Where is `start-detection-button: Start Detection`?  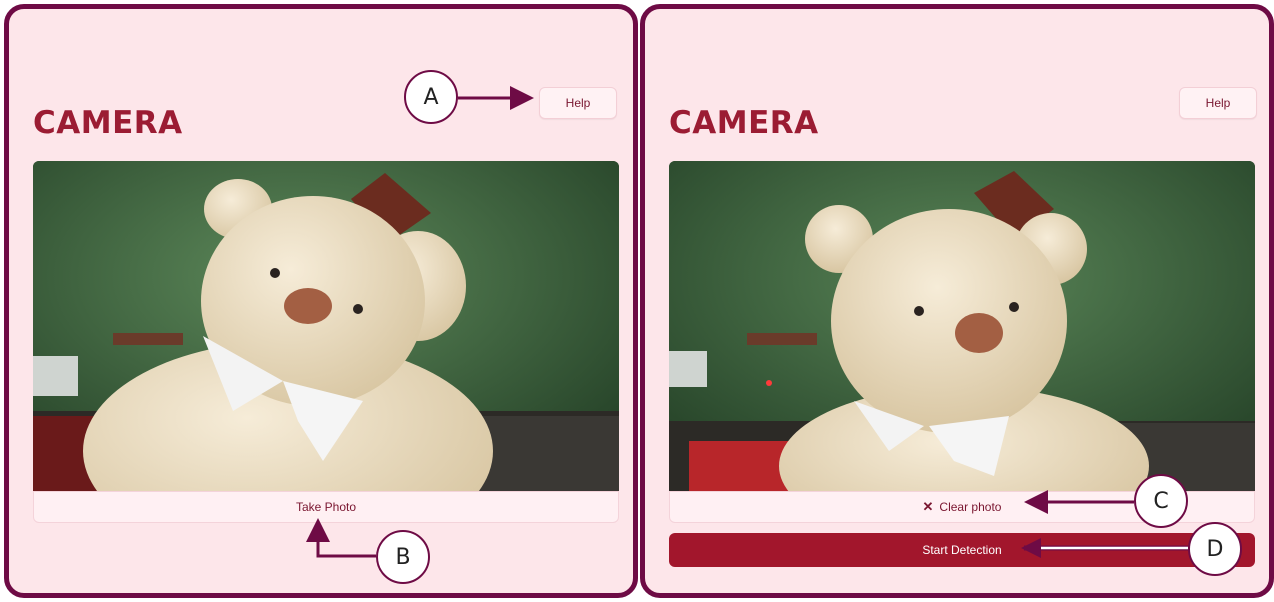
start-detection-button: Start Detection is located at coordinates (962, 550).